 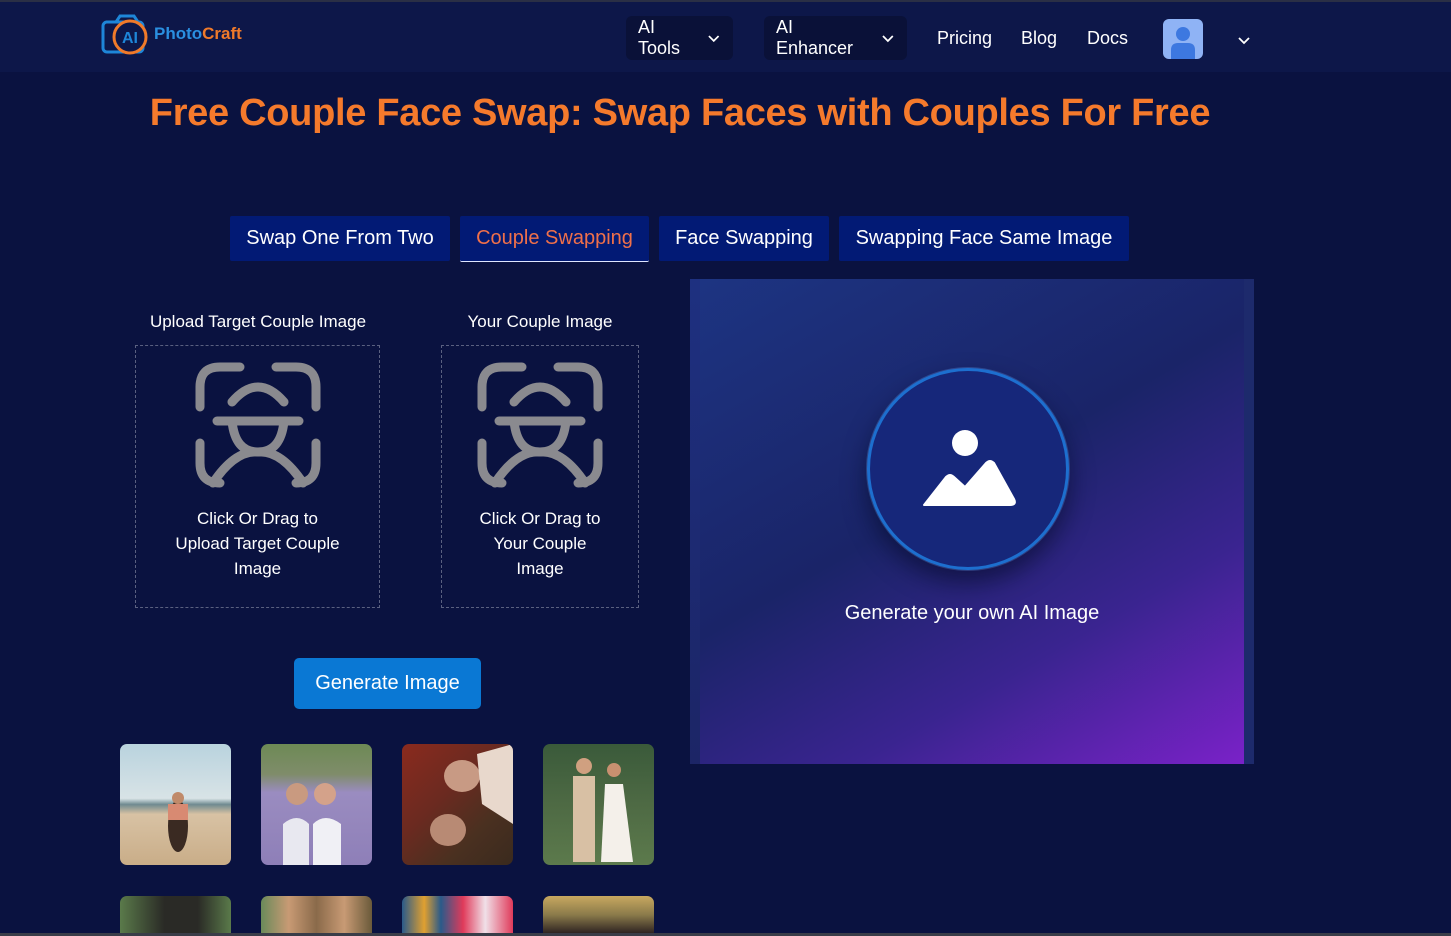 What do you see at coordinates (540, 543) in the screenshot?
I see `your-couple-instructions: Click Or Drag to Your Couple Image` at bounding box center [540, 543].